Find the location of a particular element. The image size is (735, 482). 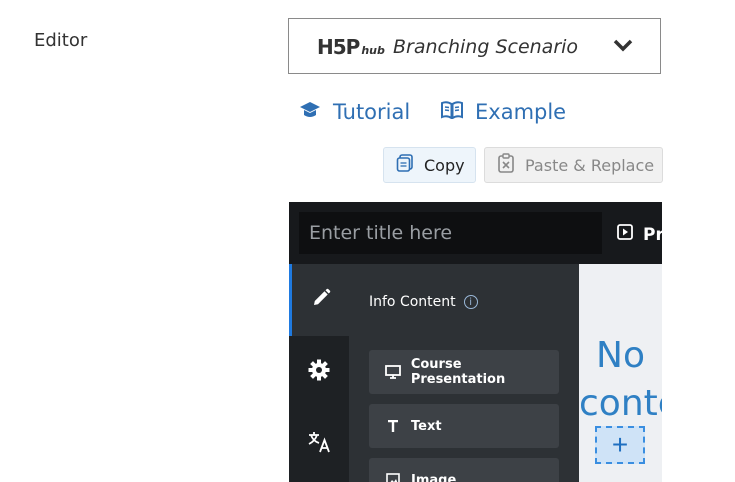

editor-field-label: Editor is located at coordinates (61, 40).